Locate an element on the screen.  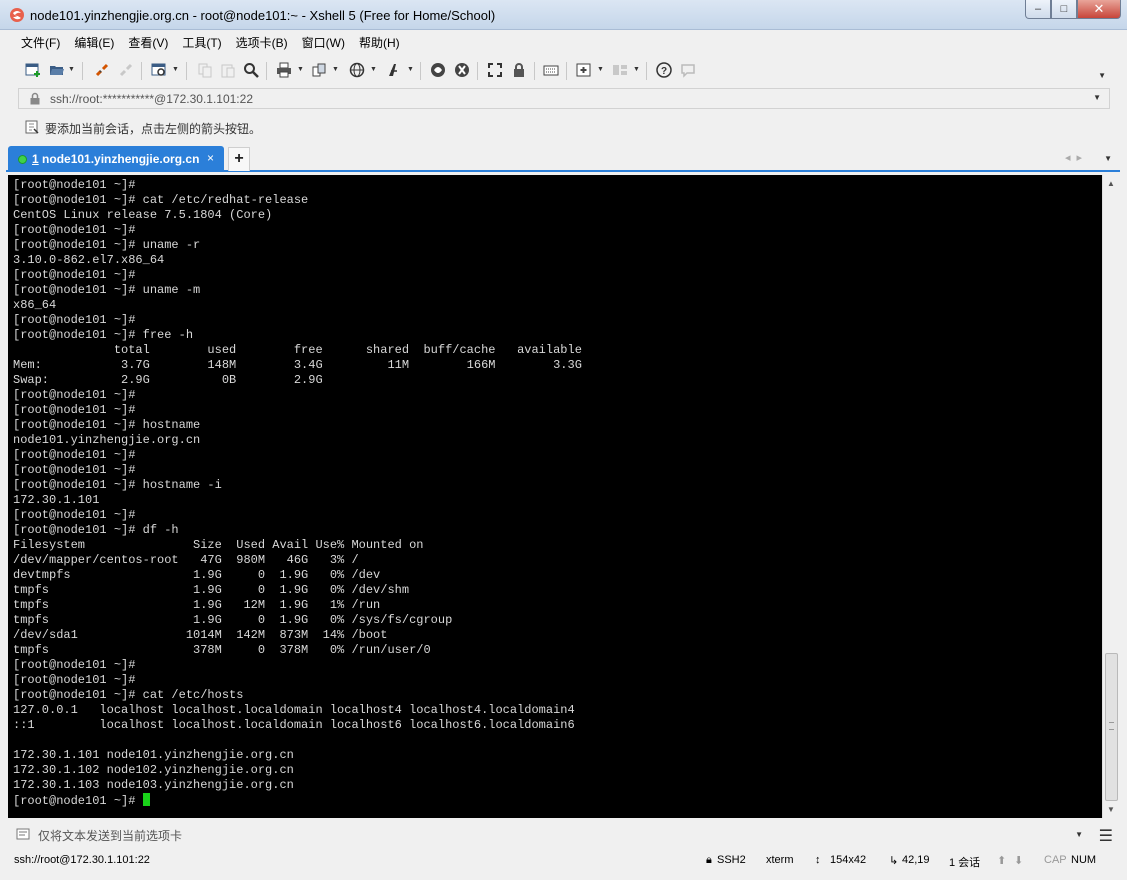
tab-node101: 1 node101.yinzhengjie.org.cn × is located at coordinates (116, 159).